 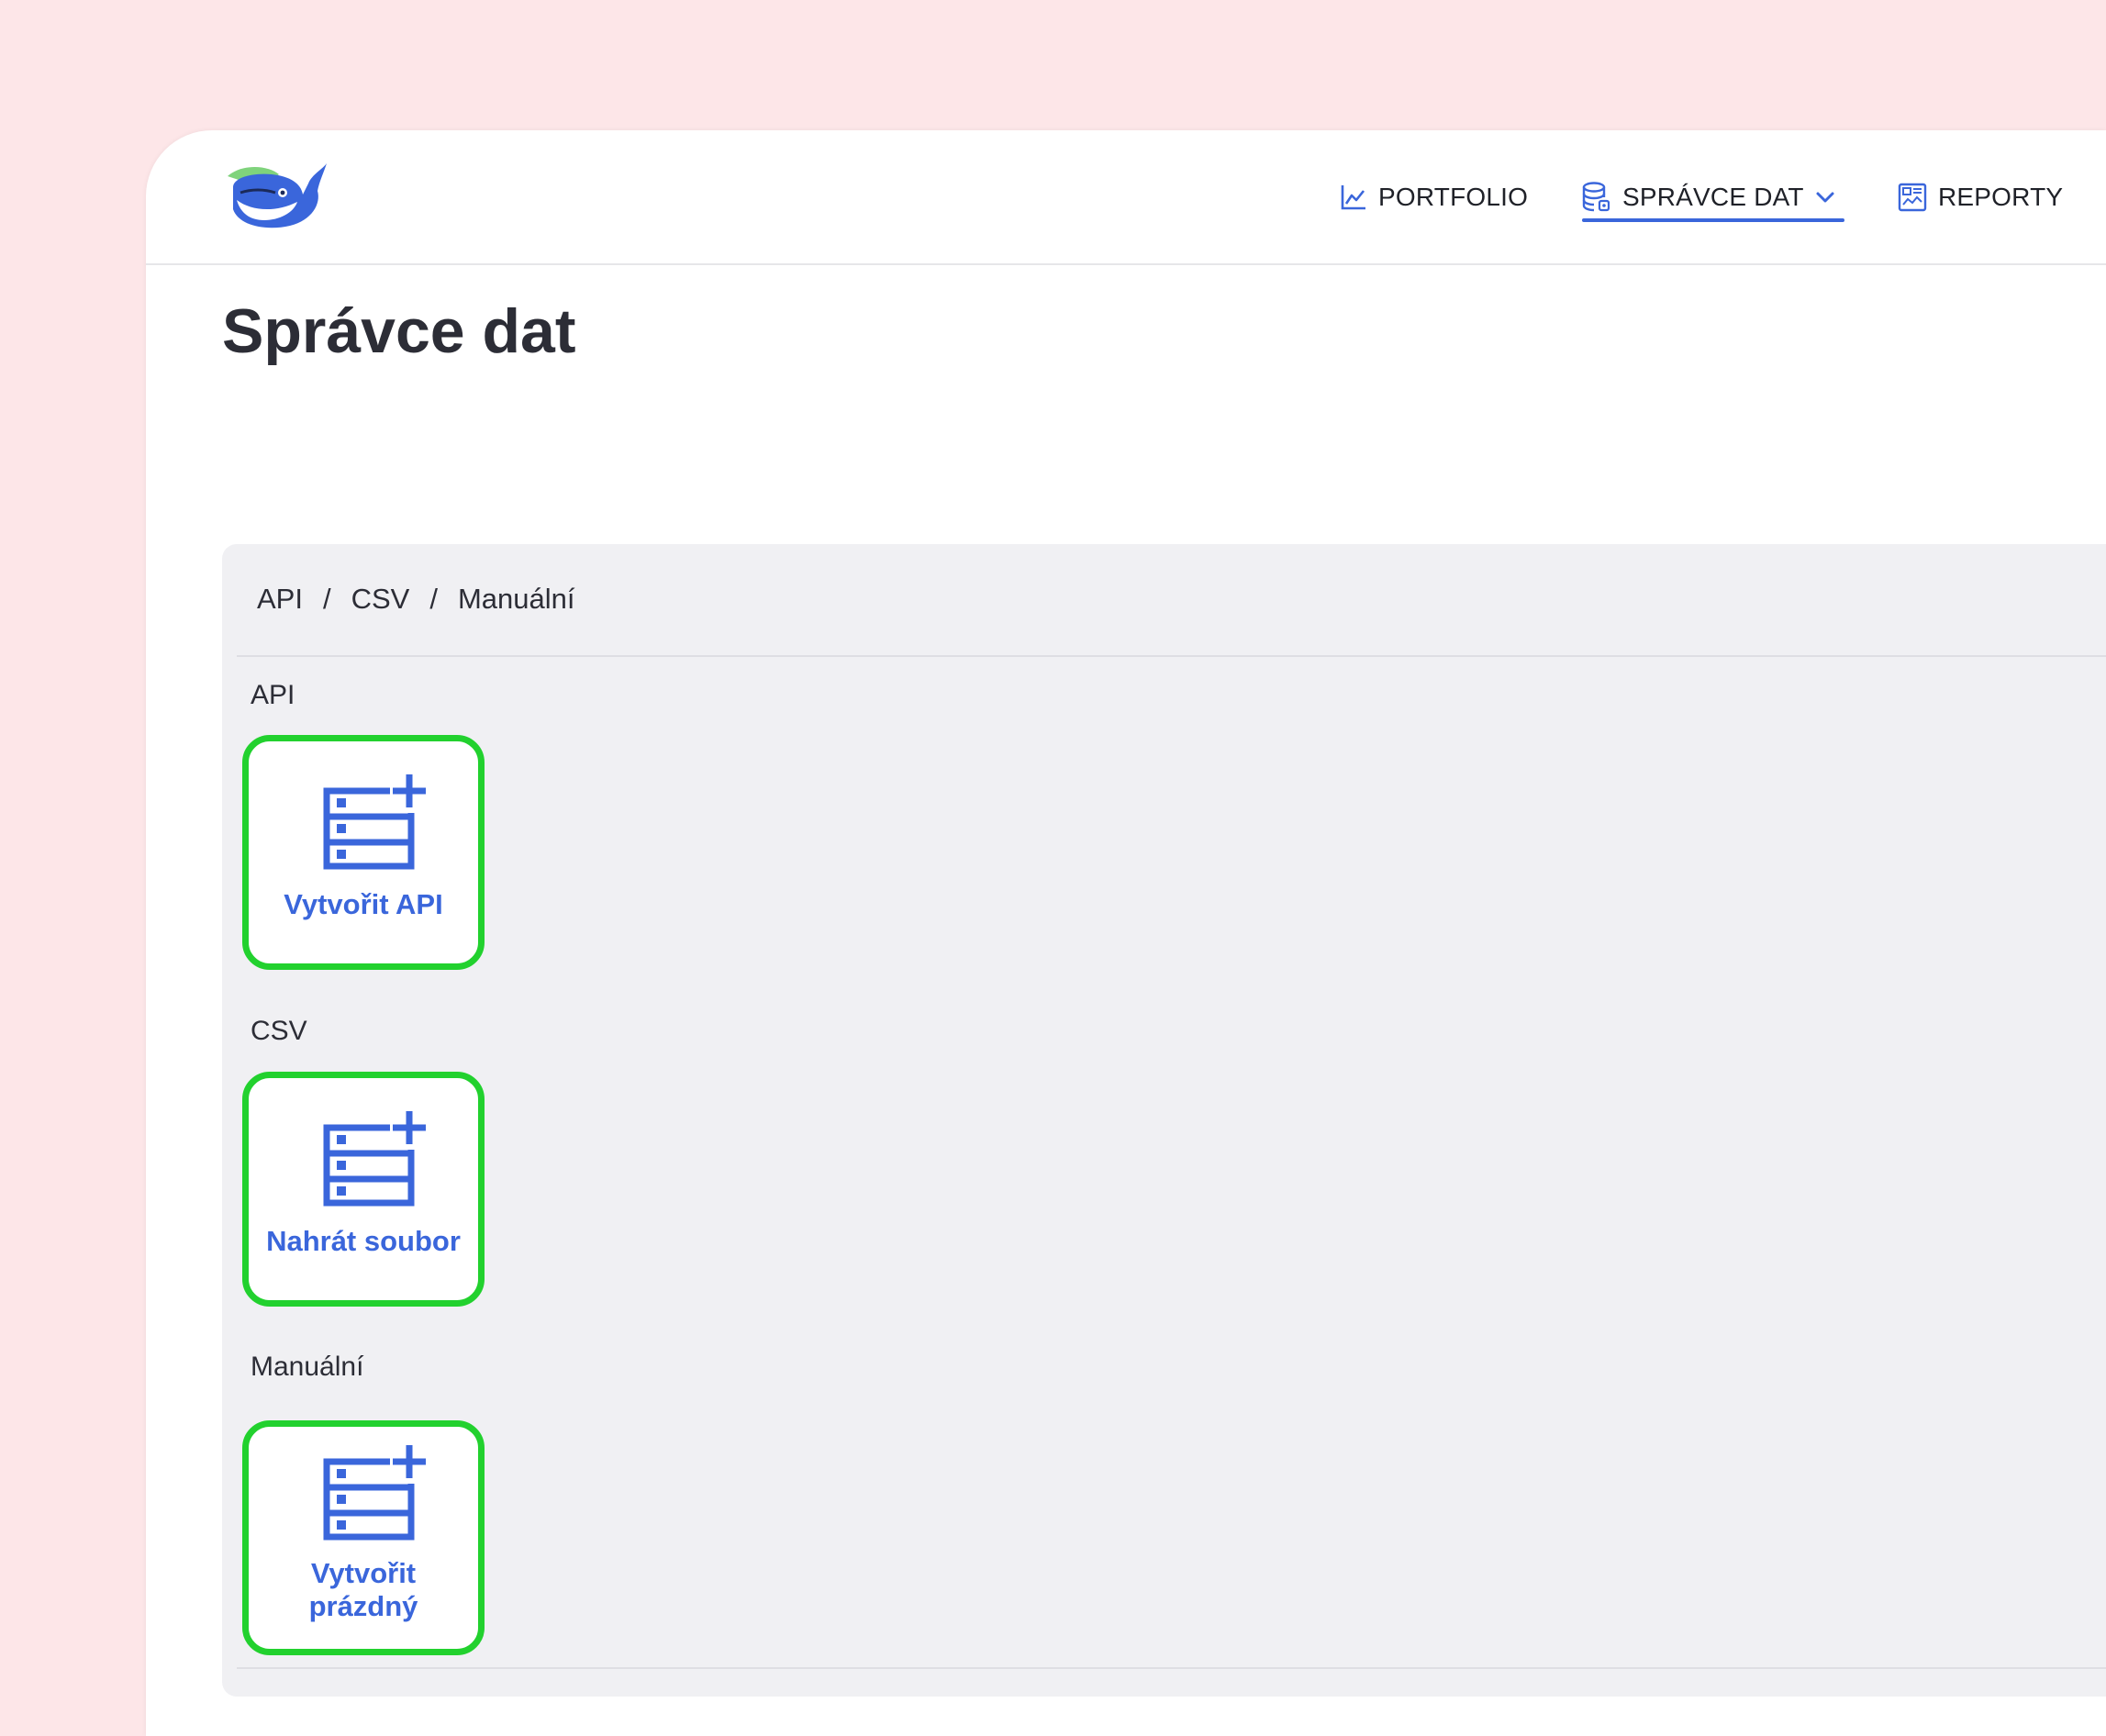 I want to click on tile-label: Nahrát soubor, so click(x=363, y=1241).